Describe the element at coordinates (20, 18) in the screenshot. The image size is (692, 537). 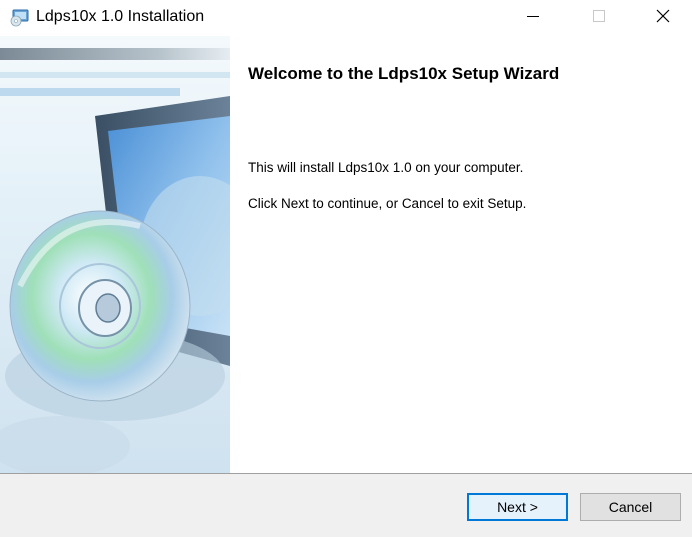
I see `installer-icon` at that location.